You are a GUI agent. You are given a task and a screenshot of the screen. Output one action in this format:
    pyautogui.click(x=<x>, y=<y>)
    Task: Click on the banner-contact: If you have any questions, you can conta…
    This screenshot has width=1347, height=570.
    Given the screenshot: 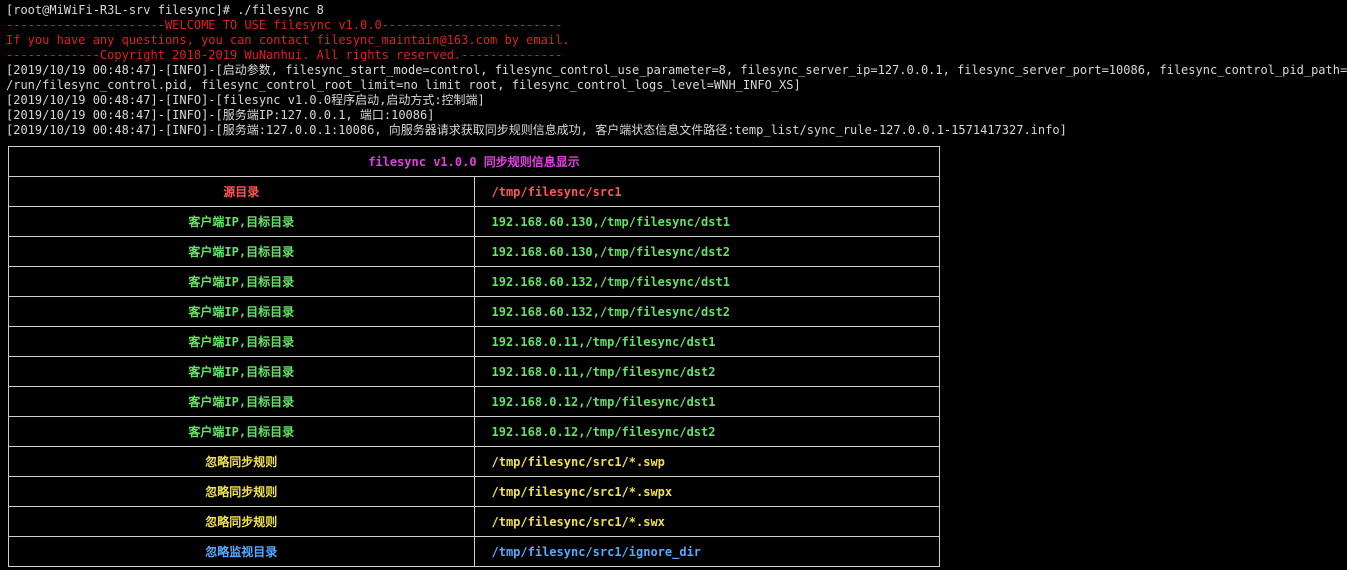 What is the action you would take?
    pyautogui.click(x=288, y=40)
    